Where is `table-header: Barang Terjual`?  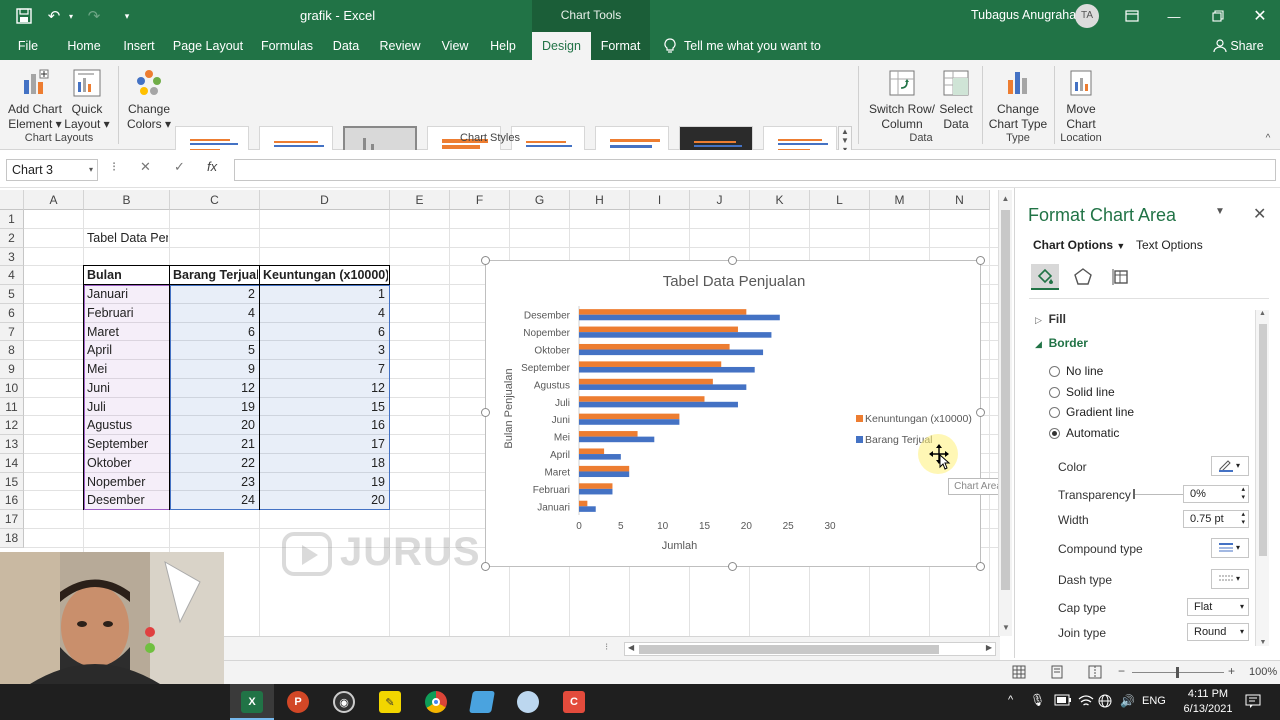 table-header: Barang Terjual is located at coordinates (215, 275).